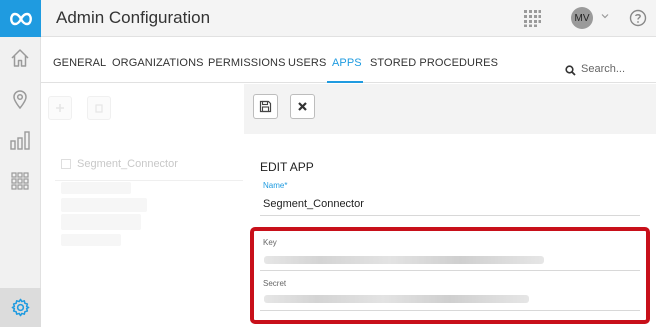 This screenshot has height=327, width=656. What do you see at coordinates (275, 185) in the screenshot?
I see `name-field-label: Name*` at bounding box center [275, 185].